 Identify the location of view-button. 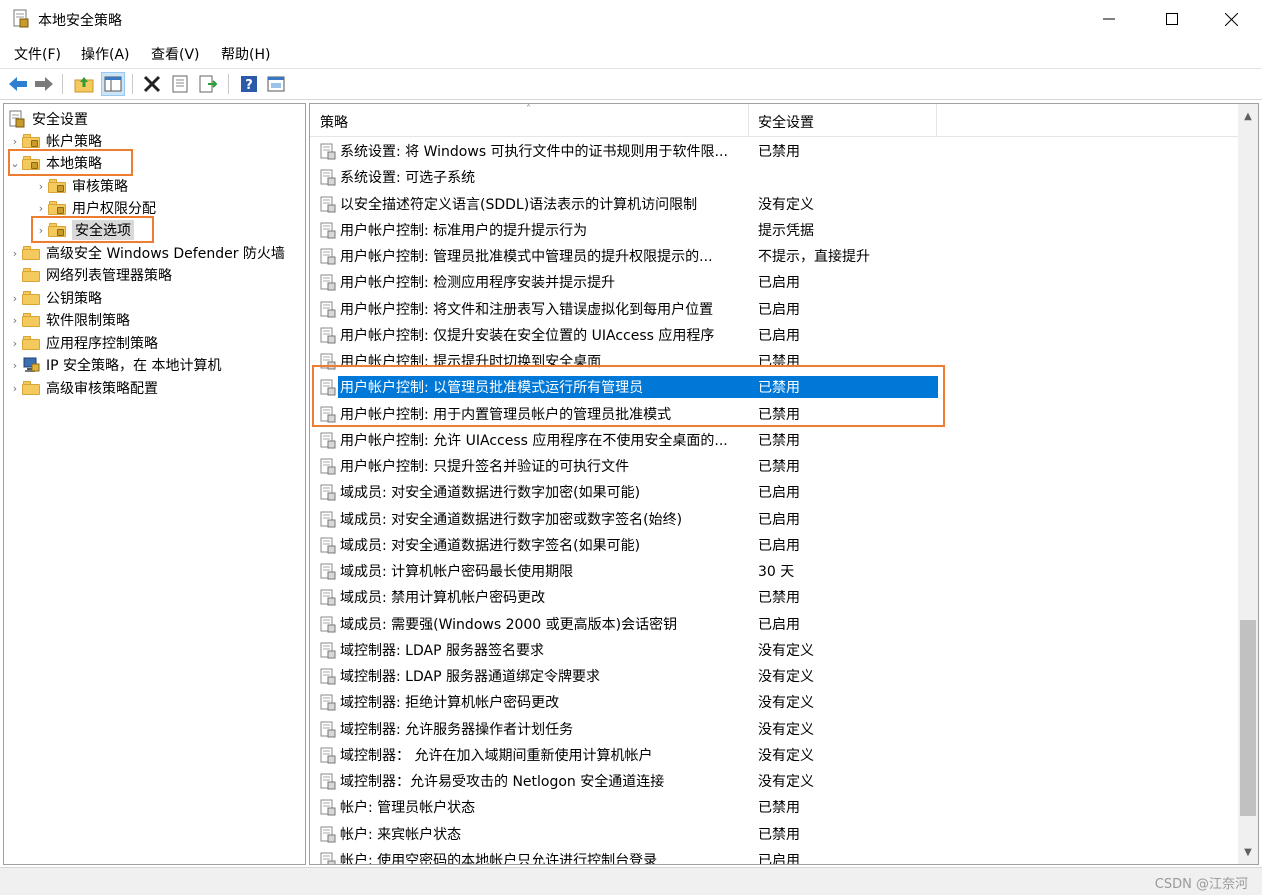
(276, 84).